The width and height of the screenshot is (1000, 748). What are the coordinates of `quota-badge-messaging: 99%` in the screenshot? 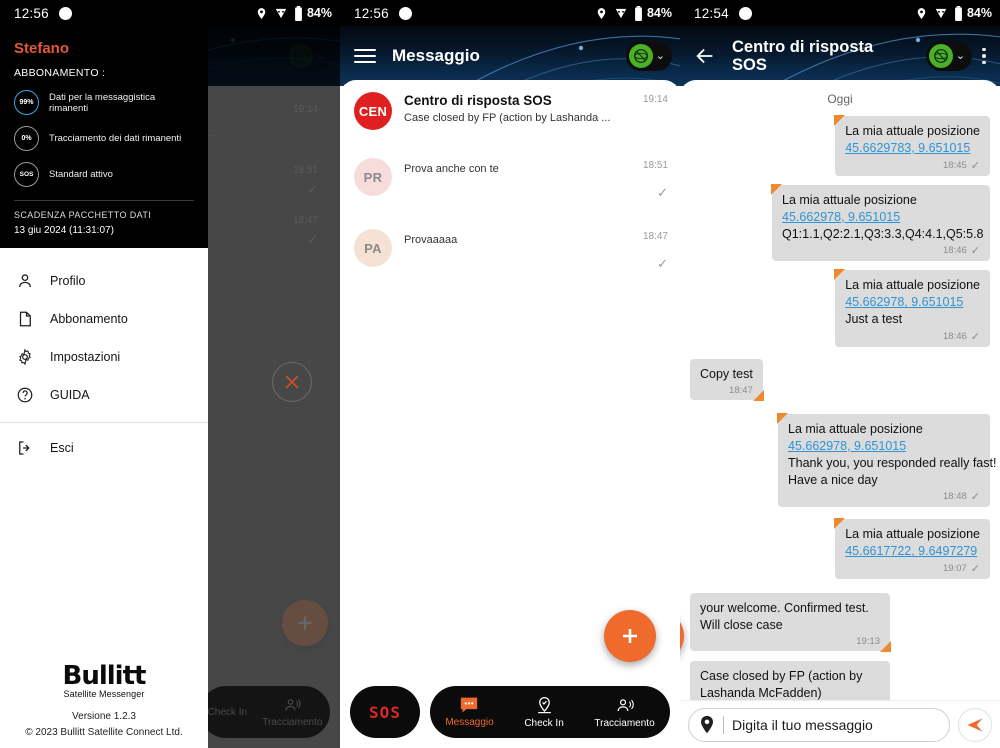 It's located at (26, 102).